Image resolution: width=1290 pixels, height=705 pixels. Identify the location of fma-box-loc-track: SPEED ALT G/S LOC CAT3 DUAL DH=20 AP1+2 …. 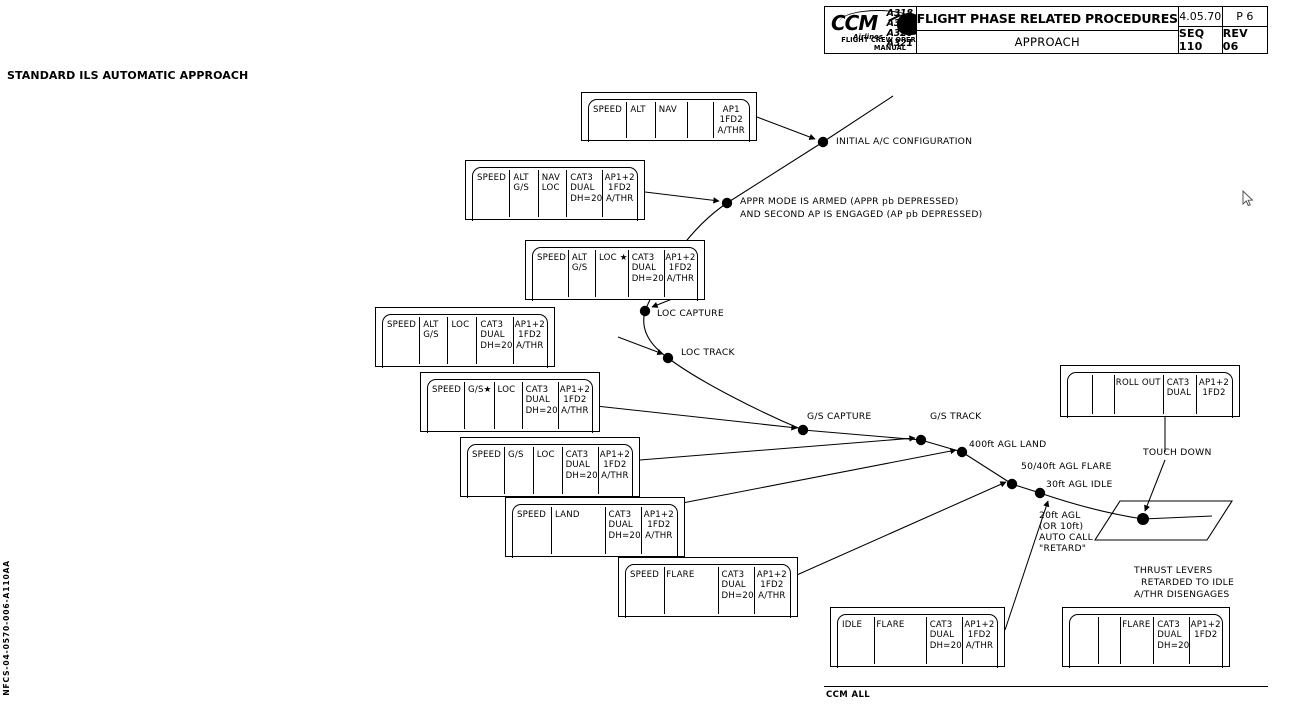
(465, 337).